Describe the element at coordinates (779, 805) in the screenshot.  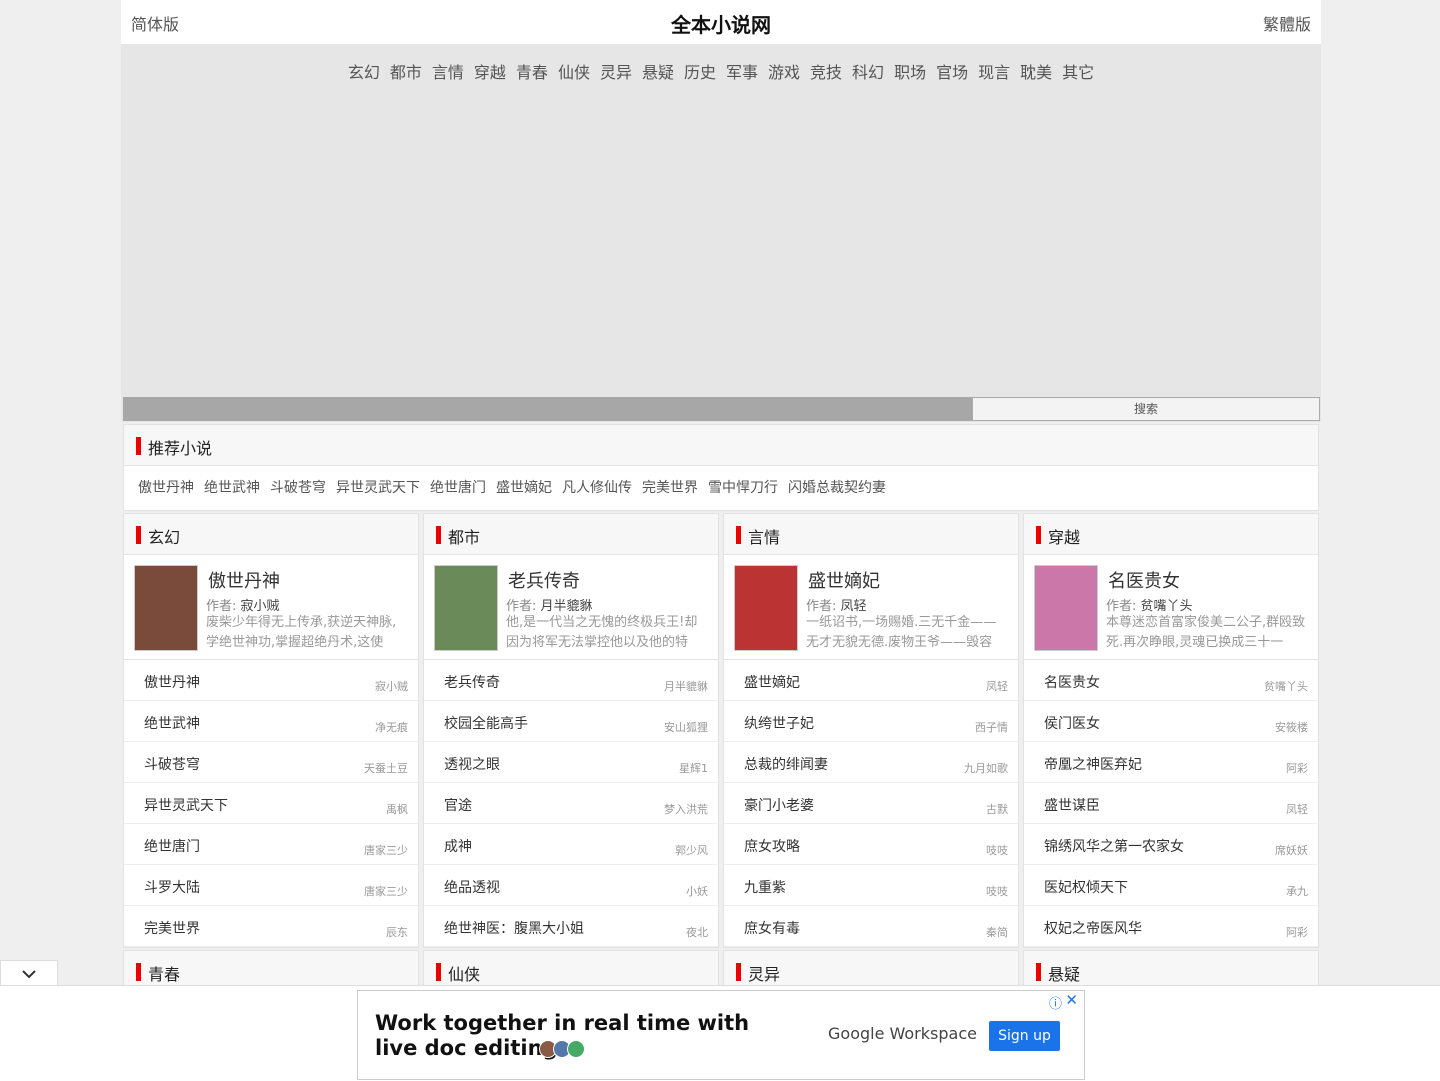
I see `book-title: 豪门小老婆` at that location.